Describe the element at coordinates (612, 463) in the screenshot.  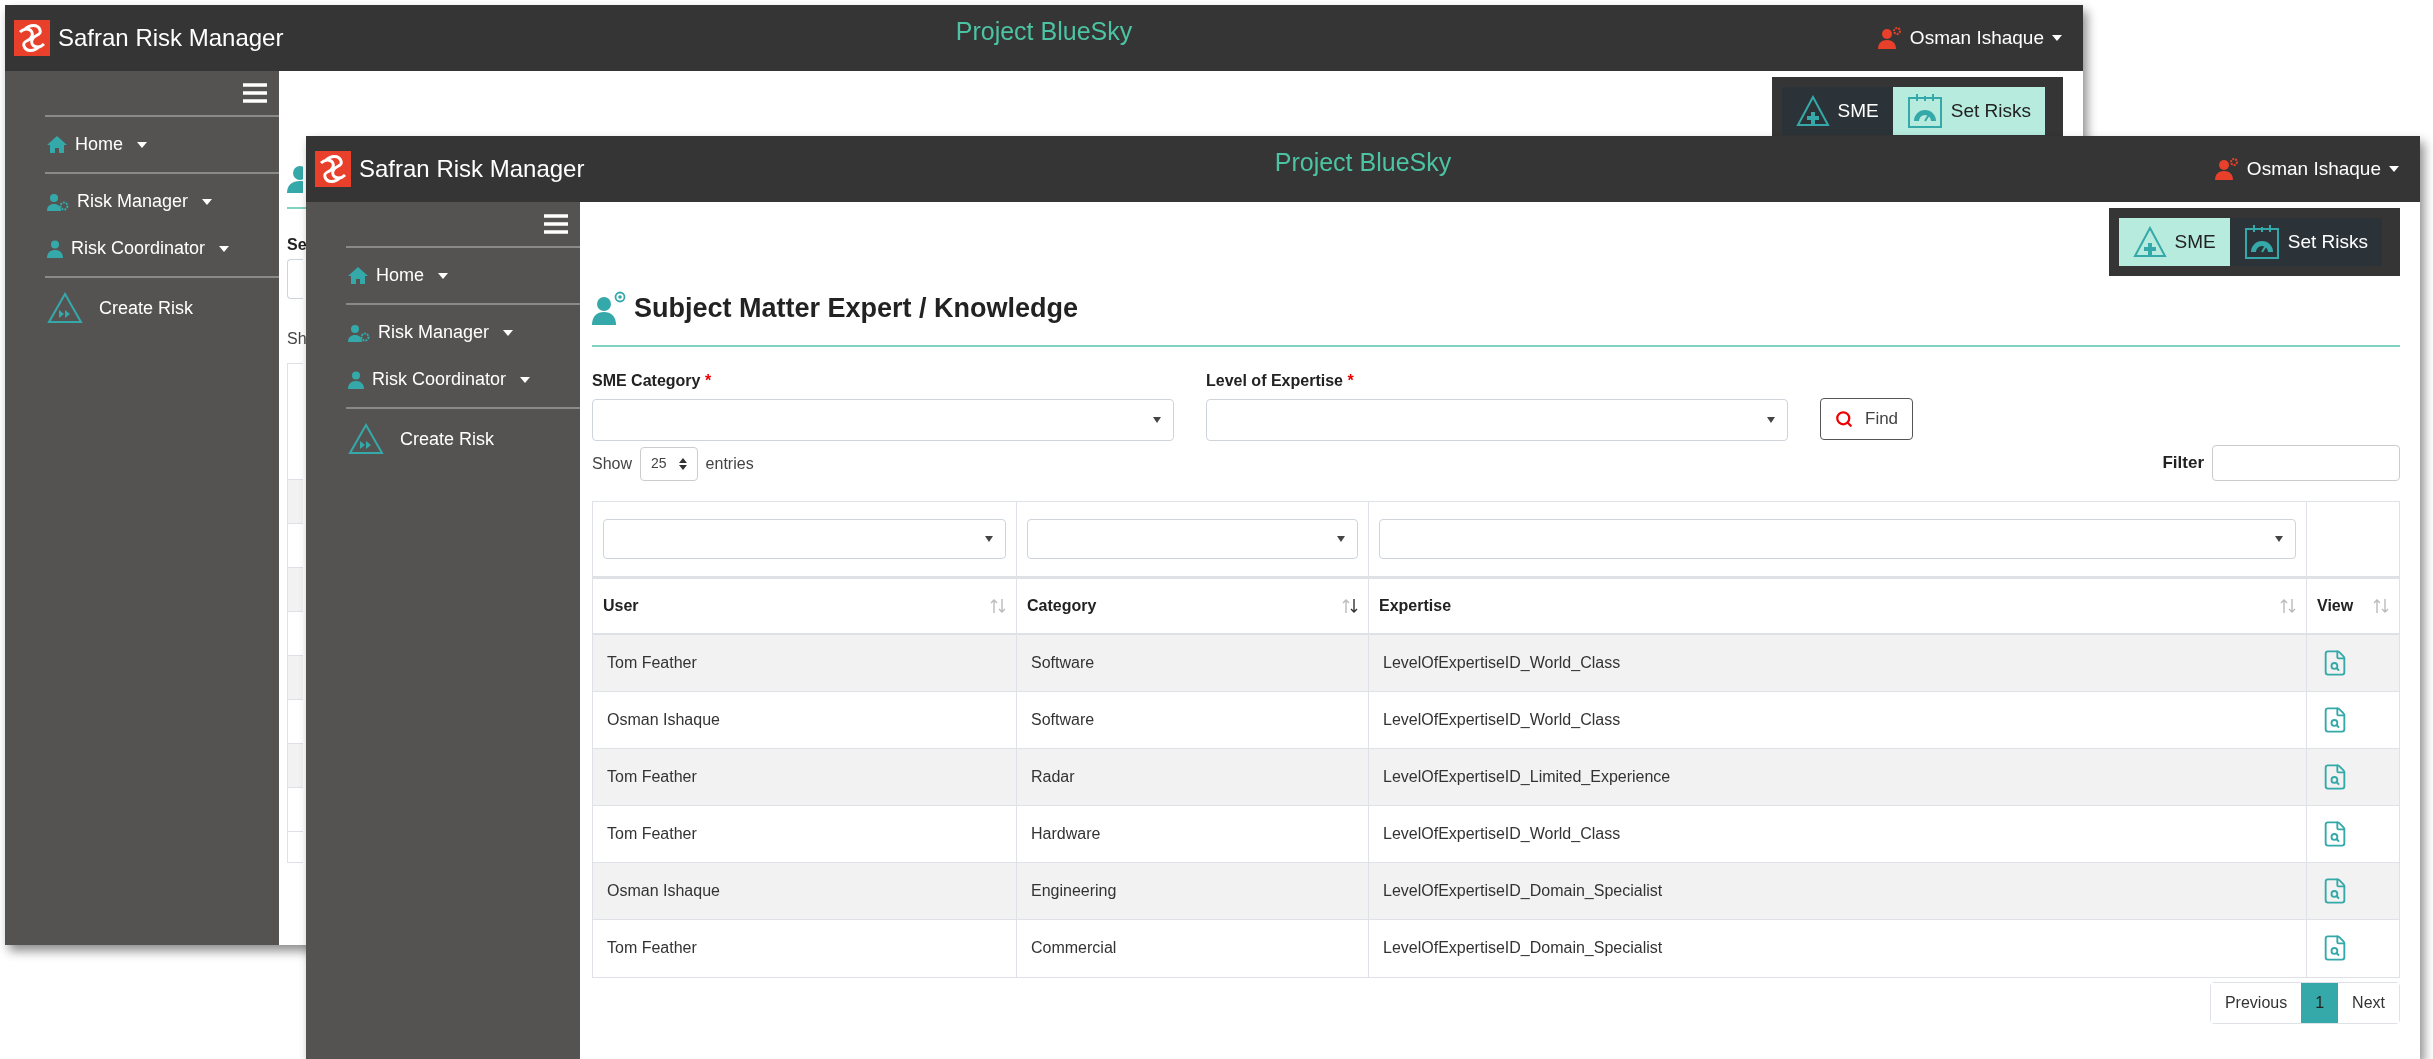
I see `show-label: Show` at that location.